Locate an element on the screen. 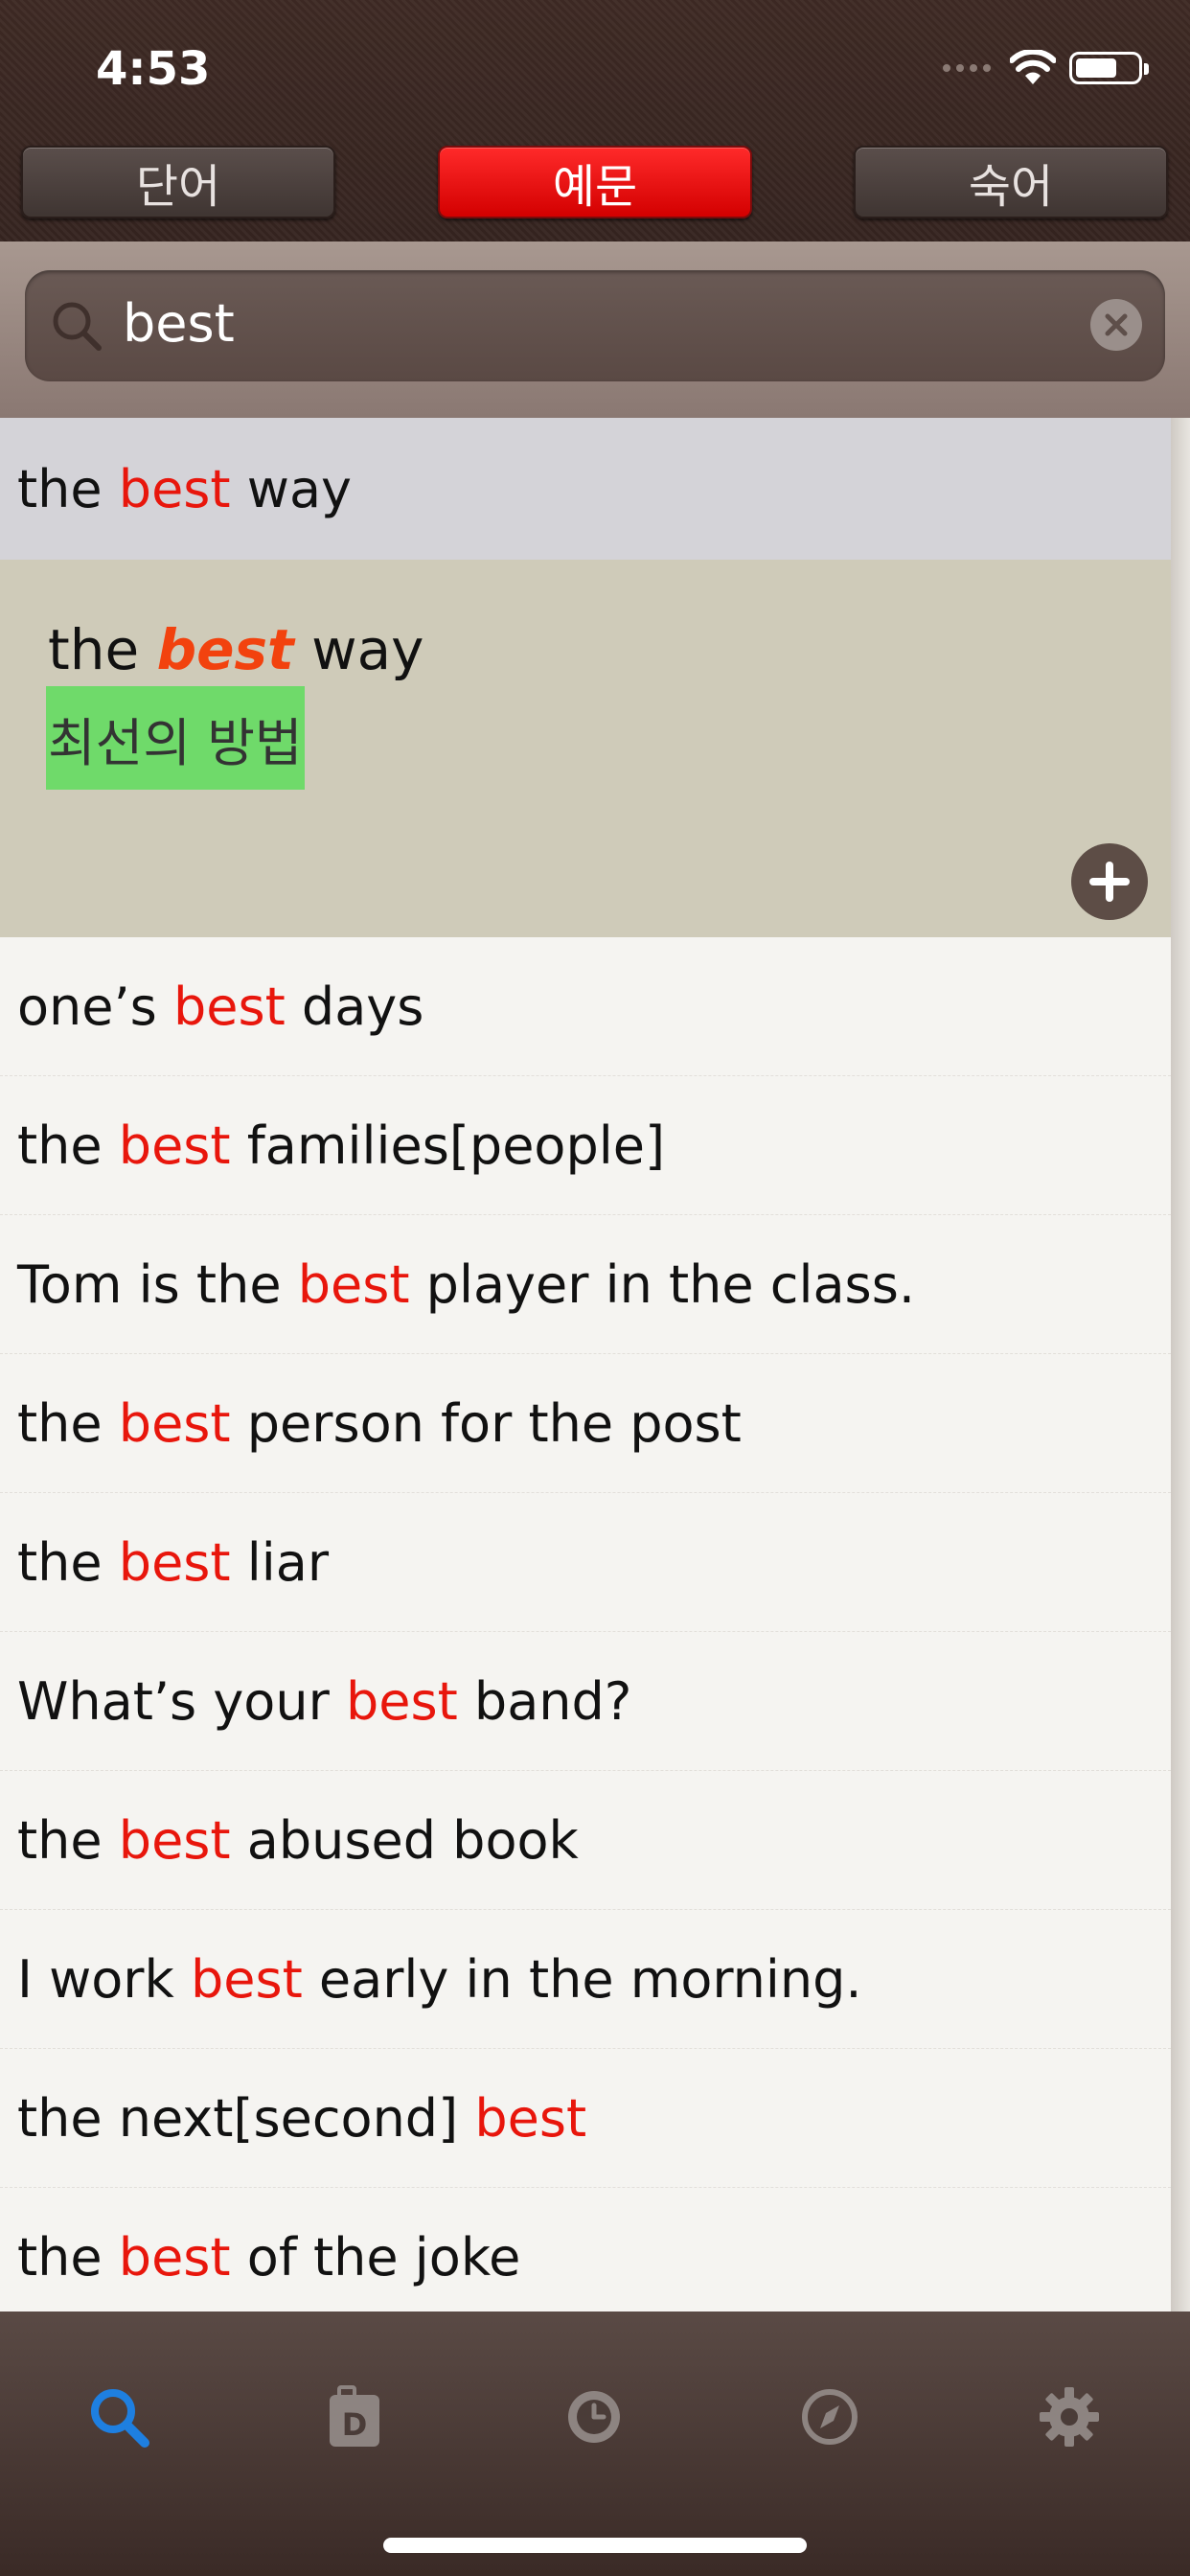 The height and width of the screenshot is (2576, 1190). row-text: early in the morning. is located at coordinates (582, 1979).